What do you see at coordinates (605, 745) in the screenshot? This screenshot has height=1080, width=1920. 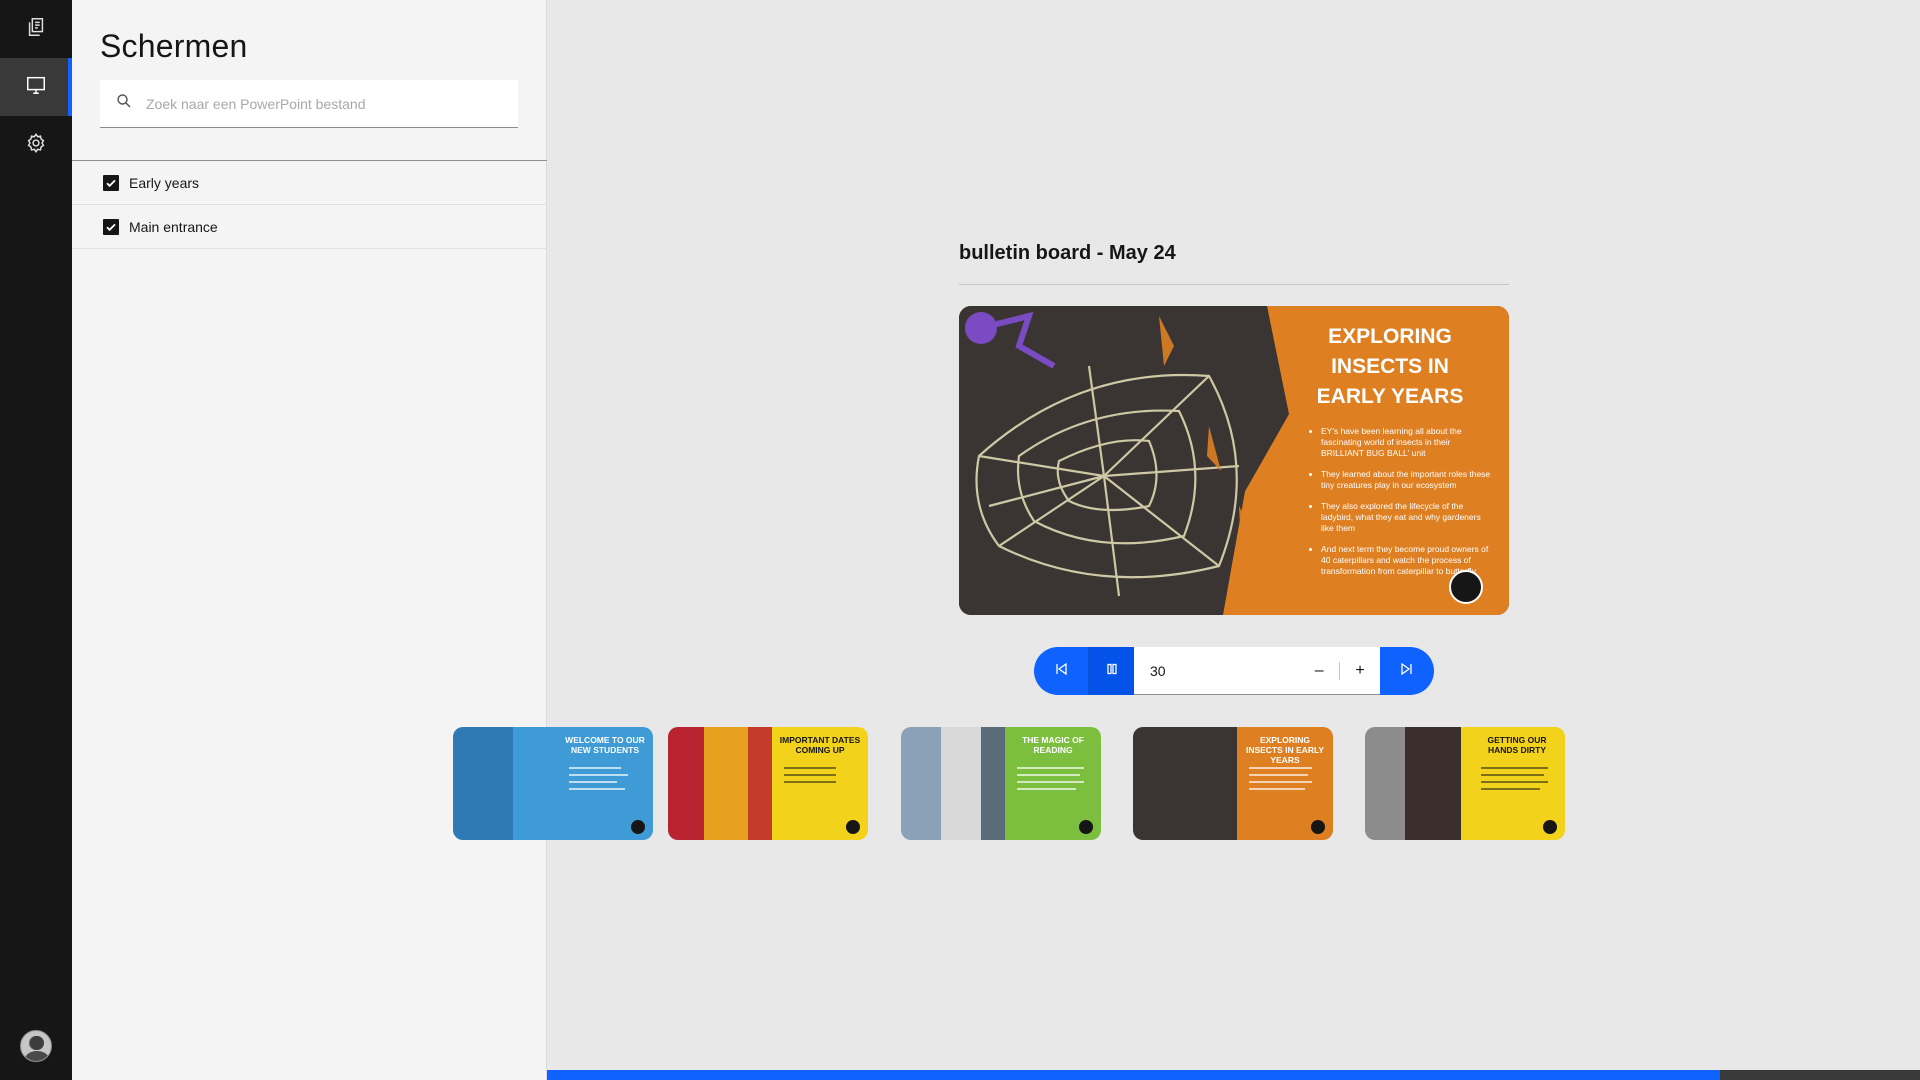 I see `thumbnail-title: WELCOME TO OUR NEW STUDENTS` at bounding box center [605, 745].